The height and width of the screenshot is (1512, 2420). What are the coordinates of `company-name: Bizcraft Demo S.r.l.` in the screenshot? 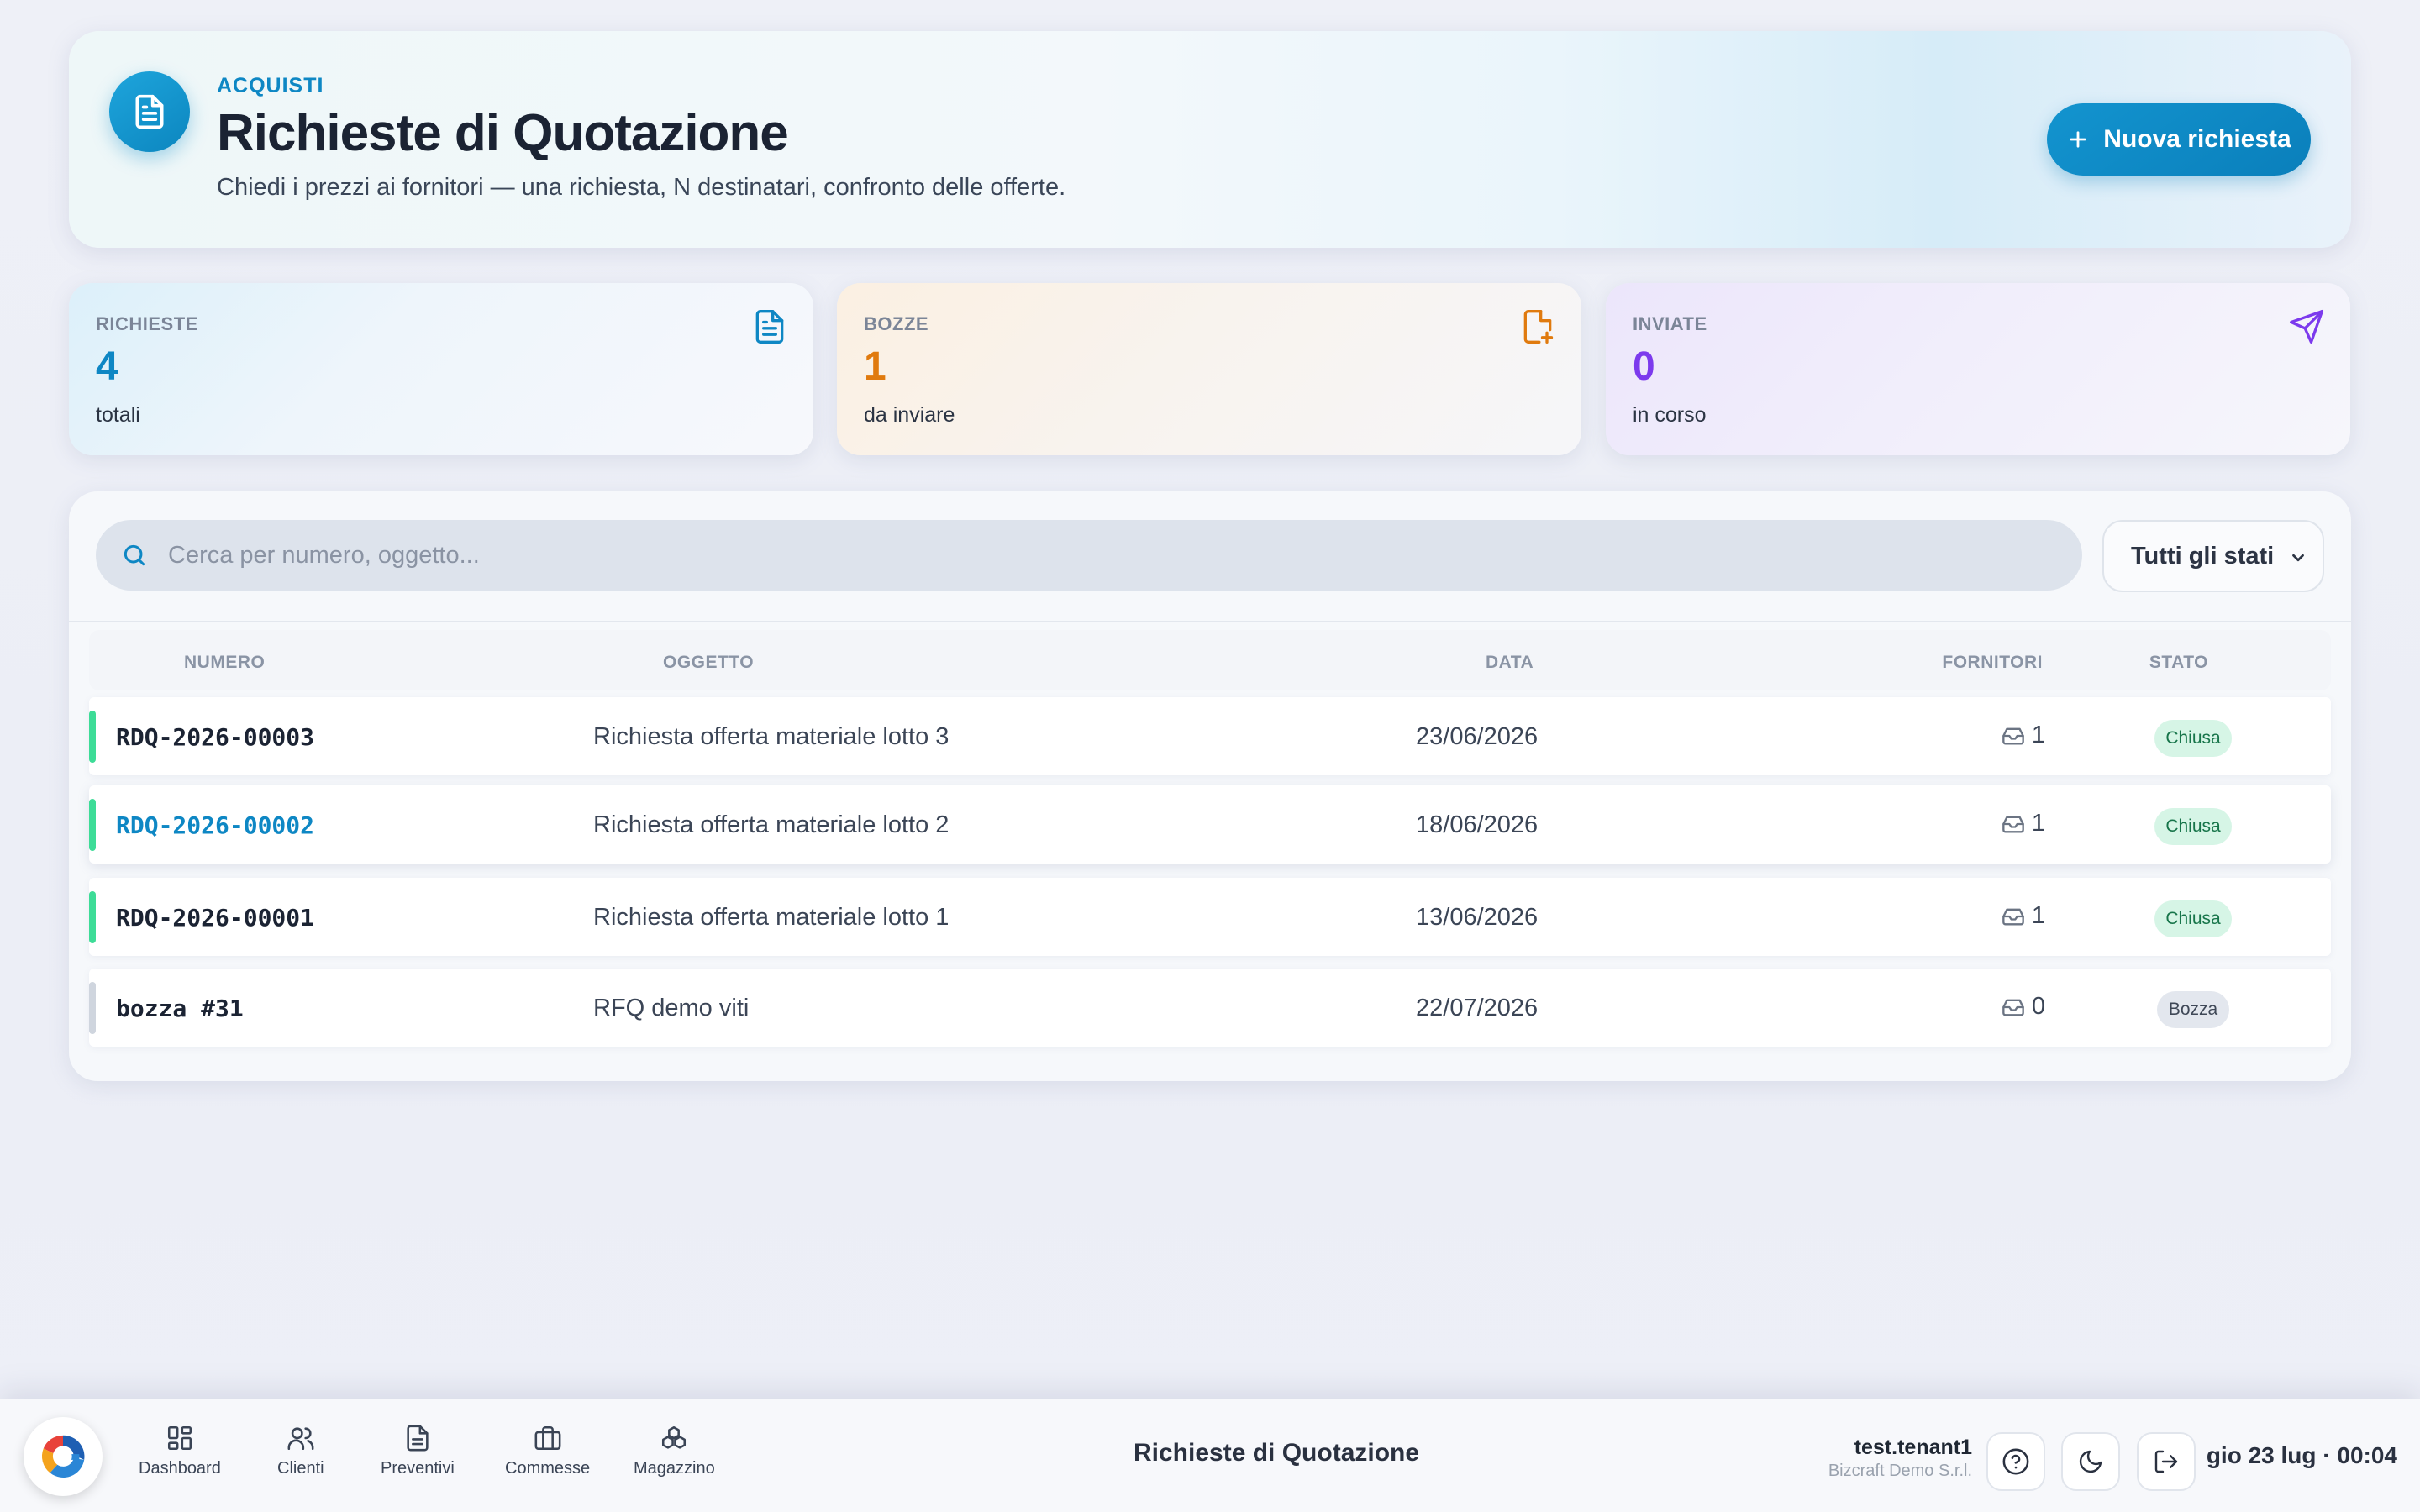 It's located at (1900, 1471).